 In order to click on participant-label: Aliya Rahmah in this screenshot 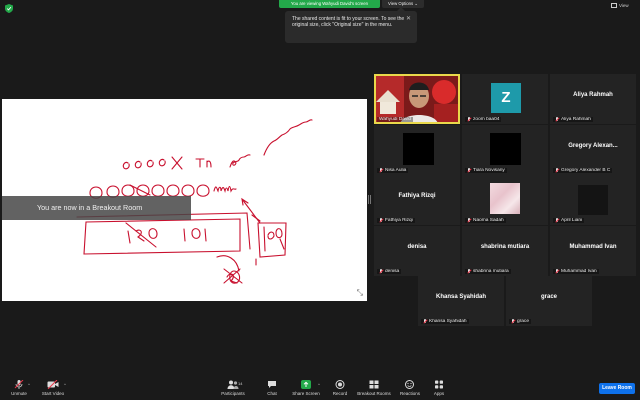, I will do `click(573, 119)`.